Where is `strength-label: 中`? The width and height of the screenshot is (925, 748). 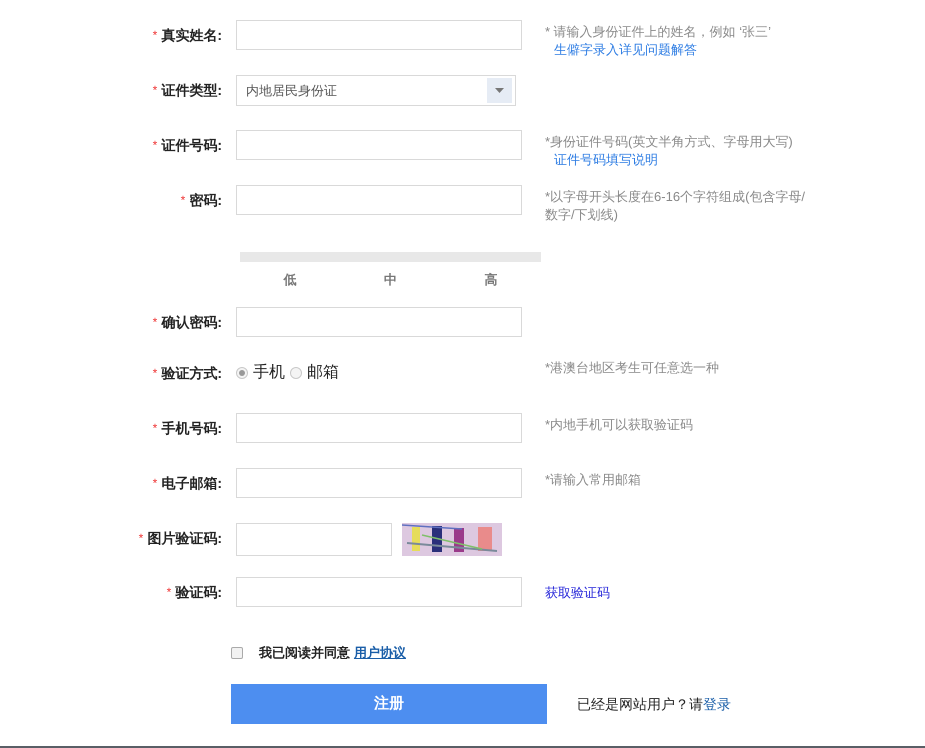
strength-label: 中 is located at coordinates (390, 280).